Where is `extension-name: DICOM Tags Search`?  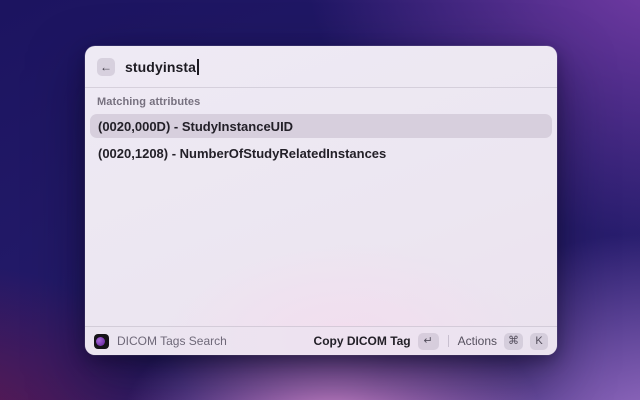
extension-name: DICOM Tags Search is located at coordinates (172, 341).